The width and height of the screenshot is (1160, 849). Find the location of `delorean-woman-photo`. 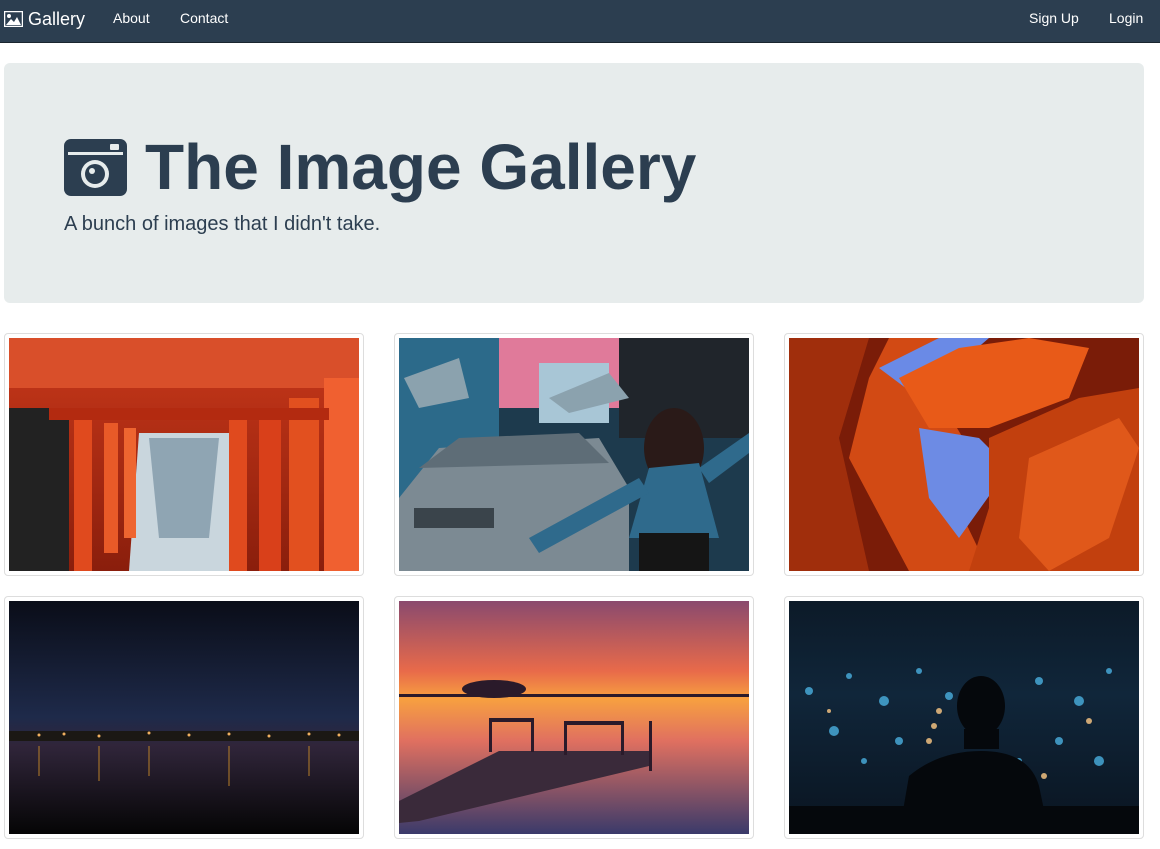

delorean-woman-photo is located at coordinates (574, 454).